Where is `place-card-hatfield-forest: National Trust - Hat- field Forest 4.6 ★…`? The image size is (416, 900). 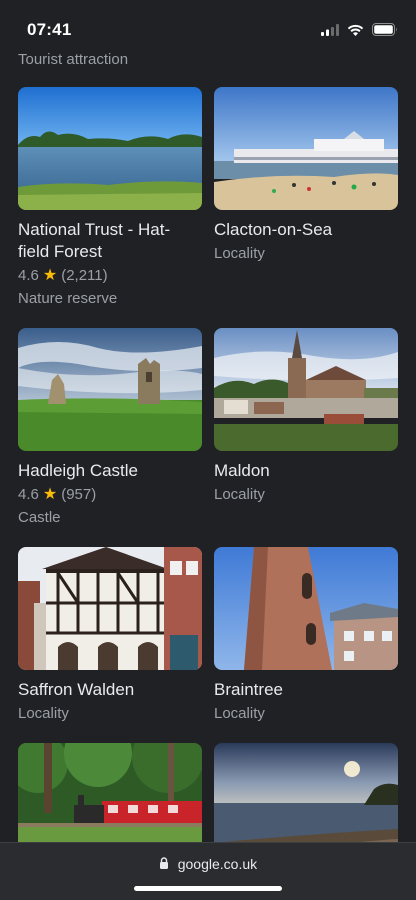 place-card-hatfield-forest: National Trust - Hat- field Forest 4.6 ★… is located at coordinates (110, 198).